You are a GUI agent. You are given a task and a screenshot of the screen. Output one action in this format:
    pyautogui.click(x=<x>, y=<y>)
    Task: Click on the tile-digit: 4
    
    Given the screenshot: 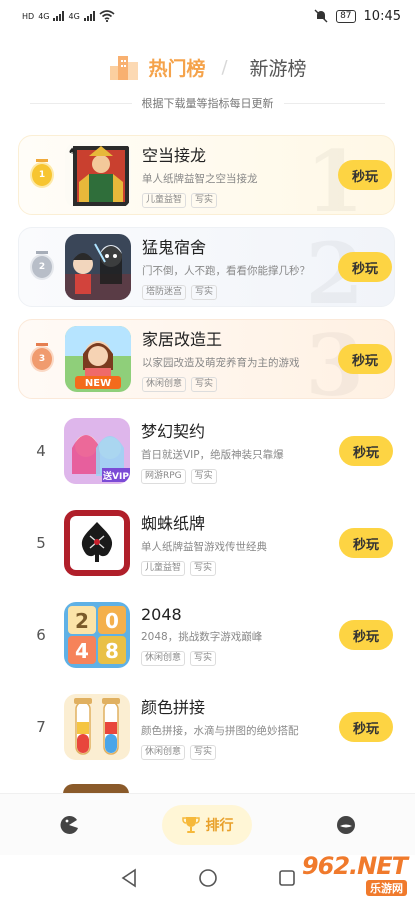 What is the action you would take?
    pyautogui.click(x=82, y=651)
    